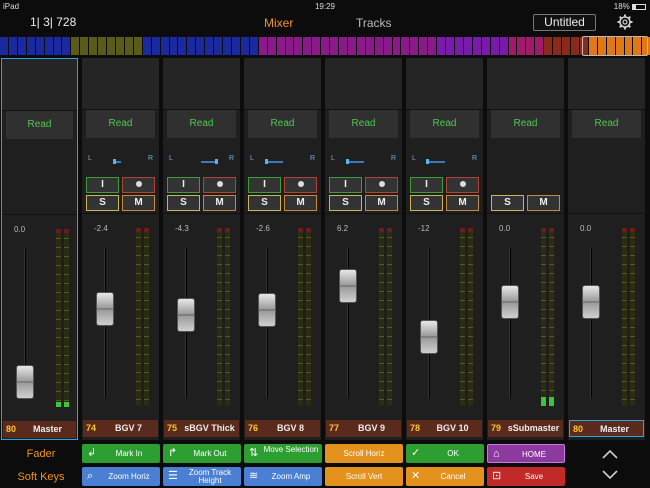 The height and width of the screenshot is (488, 650). I want to click on softkey-mark-in-button: ↲ Mark In, so click(121, 453).